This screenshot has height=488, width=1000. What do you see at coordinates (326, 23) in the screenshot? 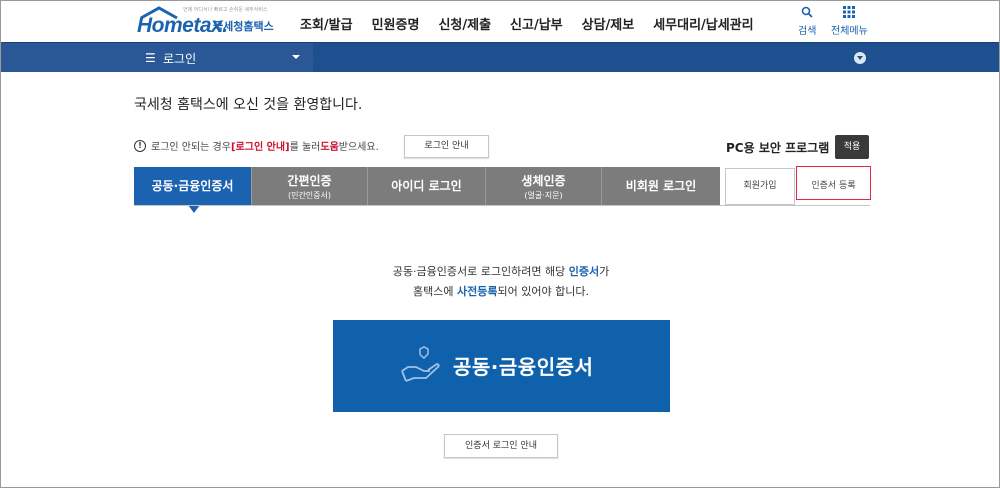
I see `nav-item-inquiry: 조회/발급` at bounding box center [326, 23].